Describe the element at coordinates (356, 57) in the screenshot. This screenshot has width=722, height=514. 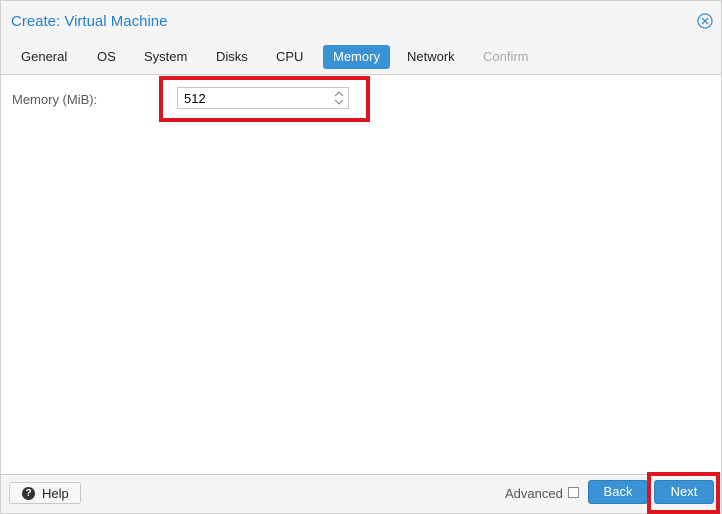
I see `tab-memory: Memory` at that location.